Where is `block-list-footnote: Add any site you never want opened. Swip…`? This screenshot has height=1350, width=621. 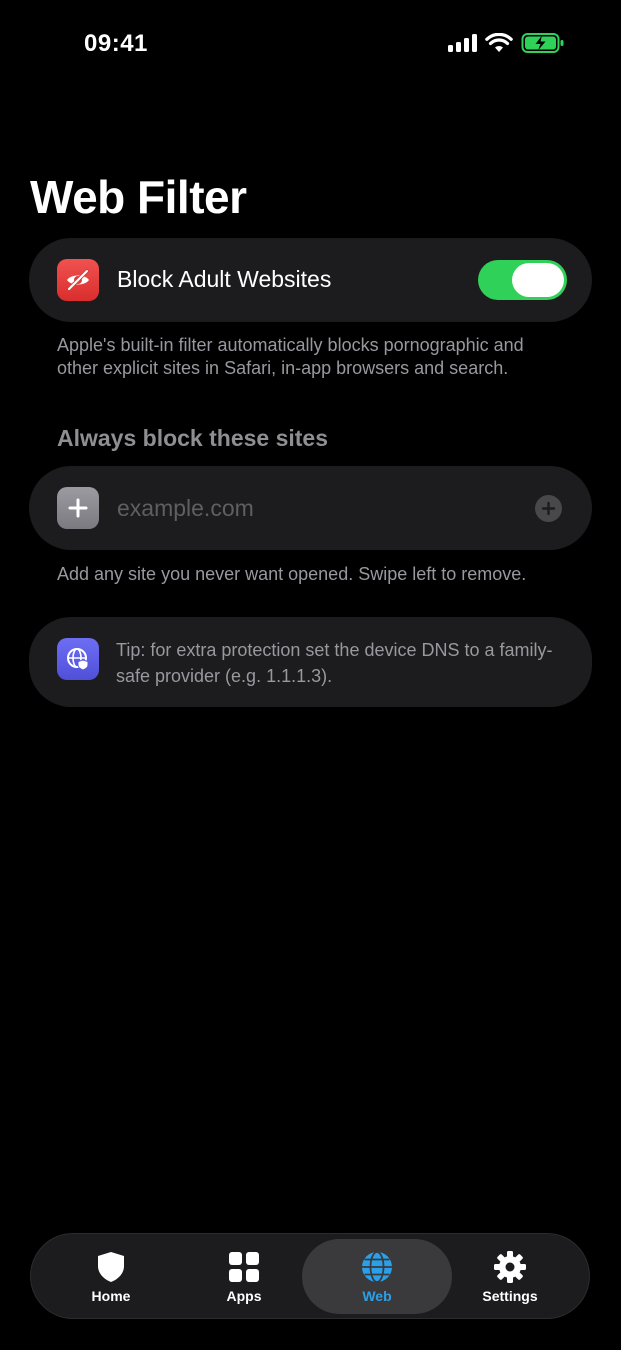
block-list-footnote: Add any site you never want opened. Swip… is located at coordinates (292, 574).